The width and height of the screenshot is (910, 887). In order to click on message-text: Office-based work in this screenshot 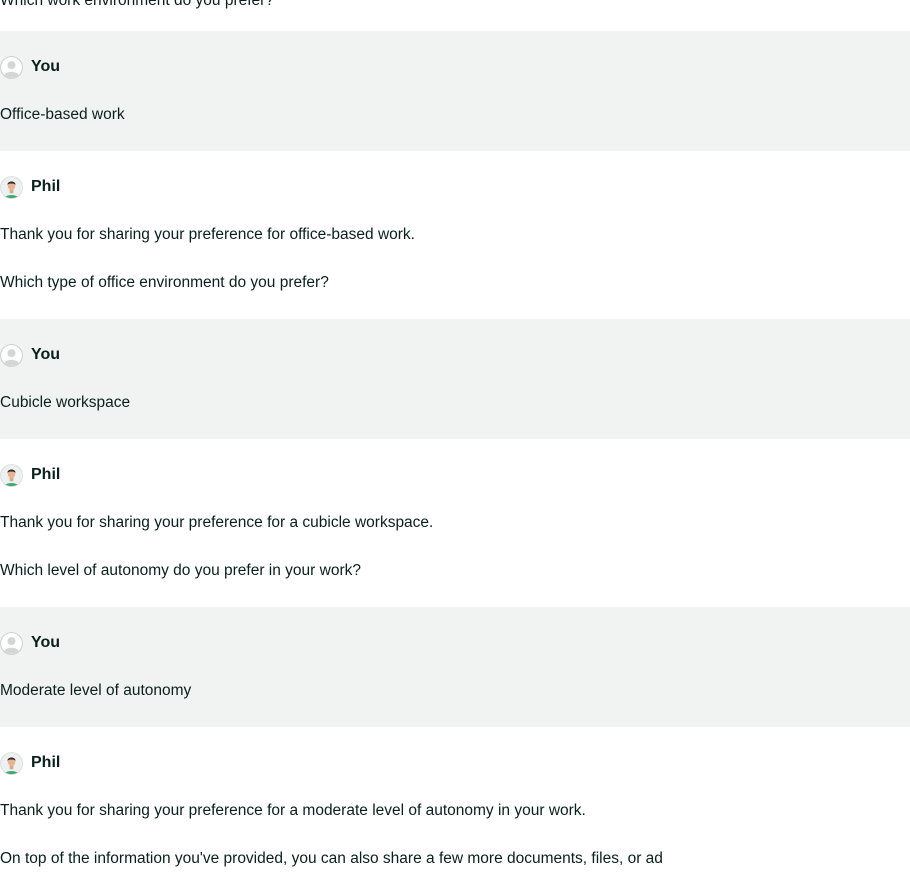, I will do `click(62, 114)`.